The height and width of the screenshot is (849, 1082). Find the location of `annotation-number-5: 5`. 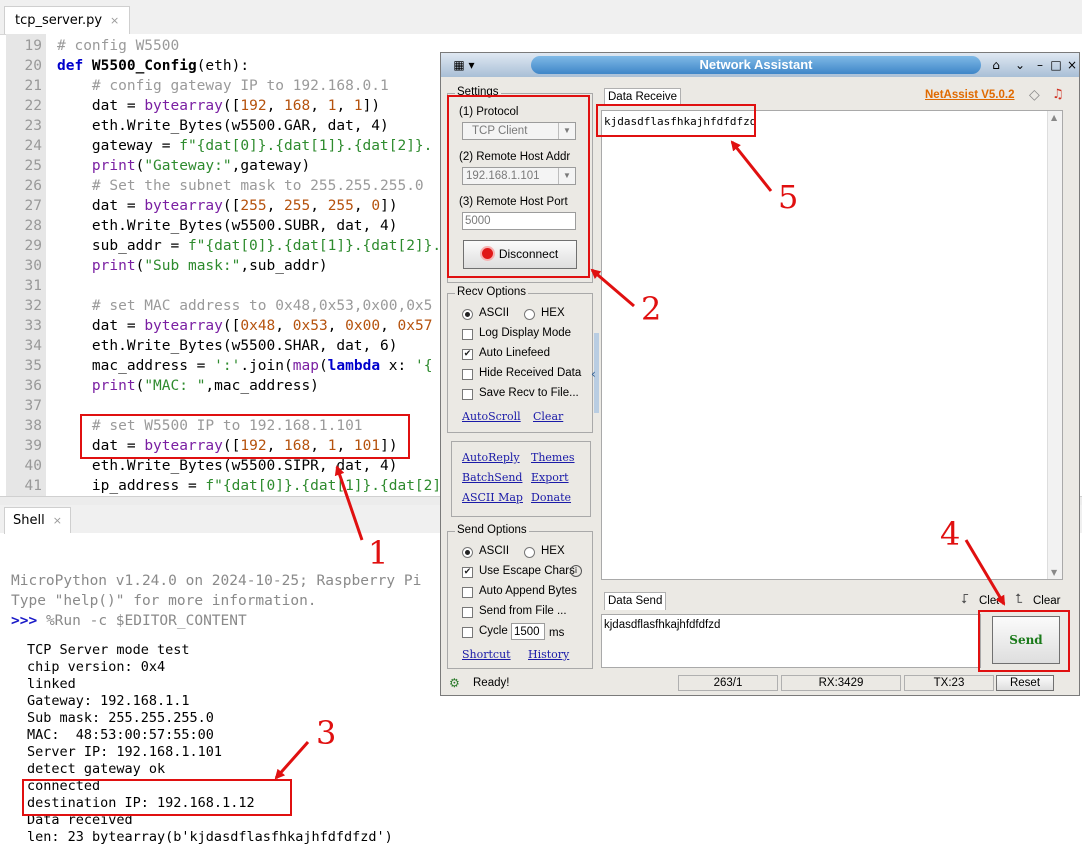

annotation-number-5: 5 is located at coordinates (788, 197).